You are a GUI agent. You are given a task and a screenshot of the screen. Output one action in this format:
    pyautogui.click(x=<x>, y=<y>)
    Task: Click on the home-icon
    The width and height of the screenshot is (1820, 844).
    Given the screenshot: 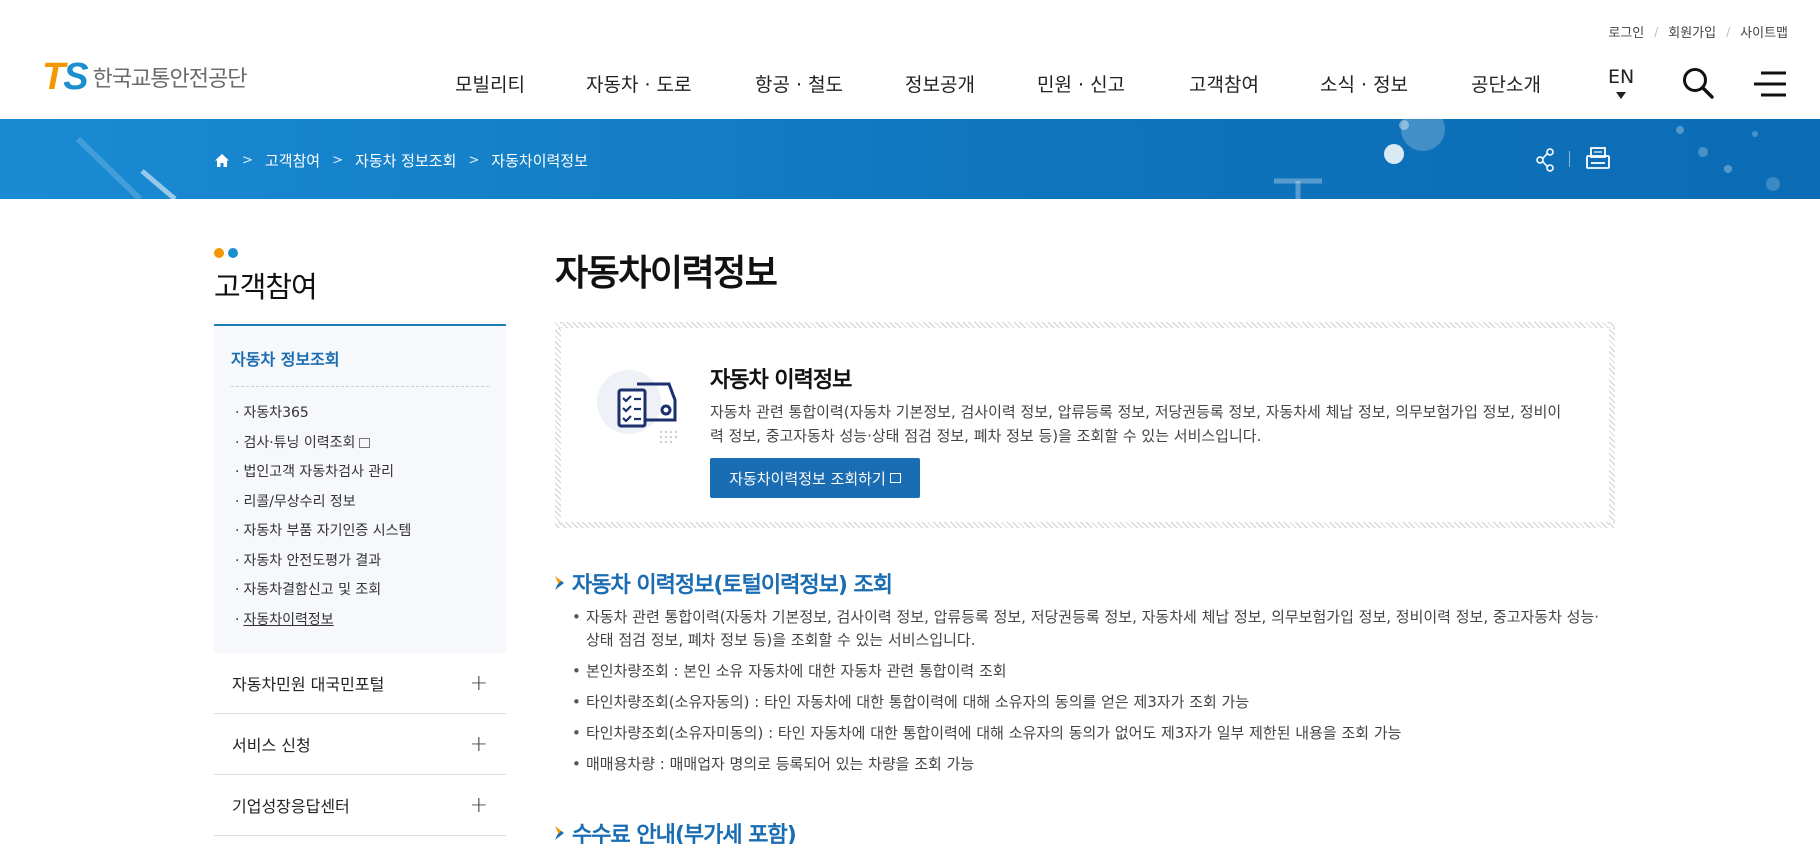 What is the action you would take?
    pyautogui.click(x=222, y=160)
    